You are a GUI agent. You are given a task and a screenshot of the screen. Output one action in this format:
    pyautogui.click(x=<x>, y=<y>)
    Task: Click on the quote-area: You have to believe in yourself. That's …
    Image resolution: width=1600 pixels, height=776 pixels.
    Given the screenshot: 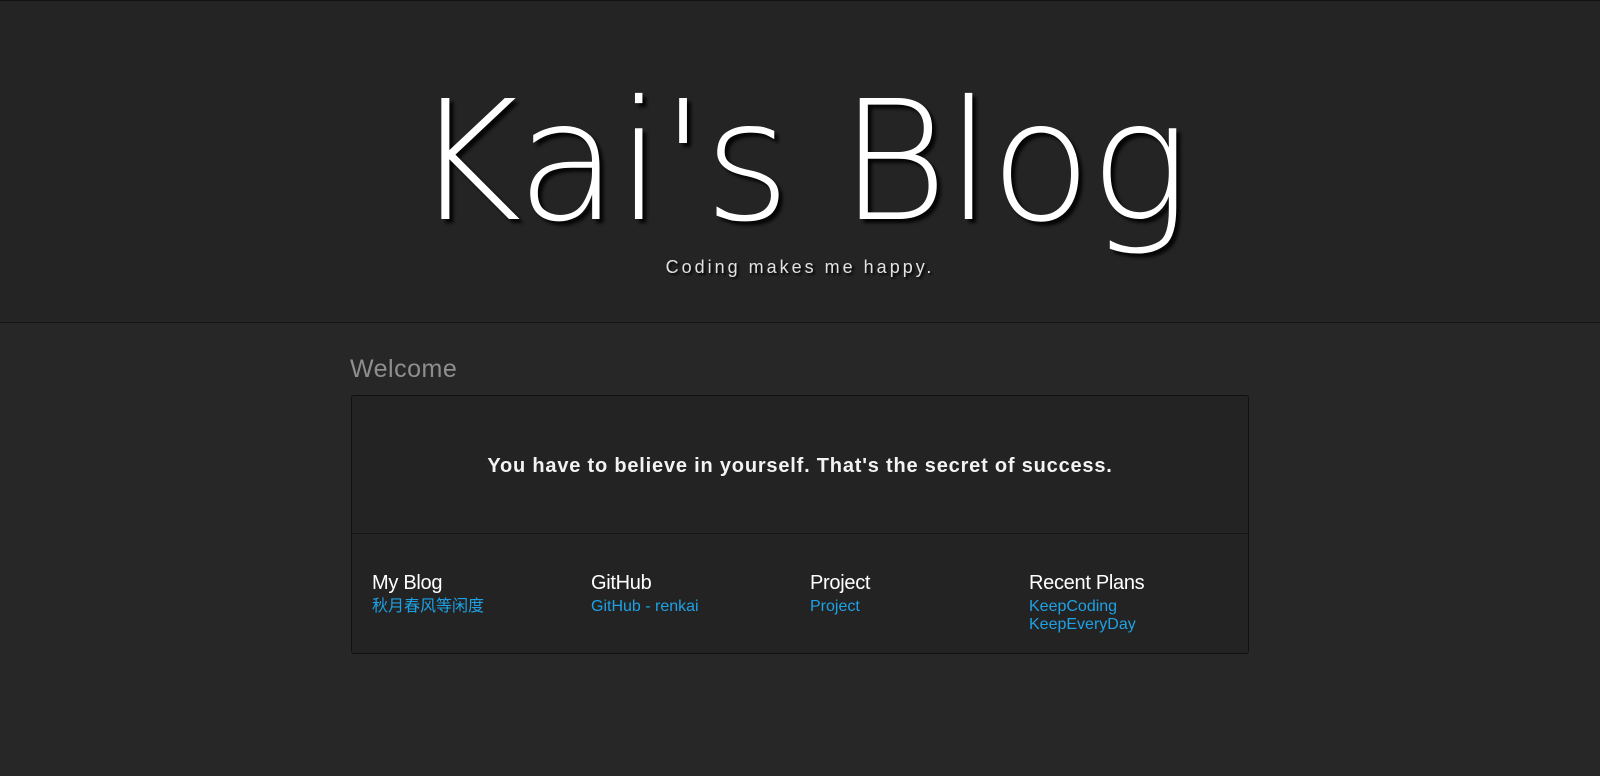 What is the action you would take?
    pyautogui.click(x=800, y=465)
    